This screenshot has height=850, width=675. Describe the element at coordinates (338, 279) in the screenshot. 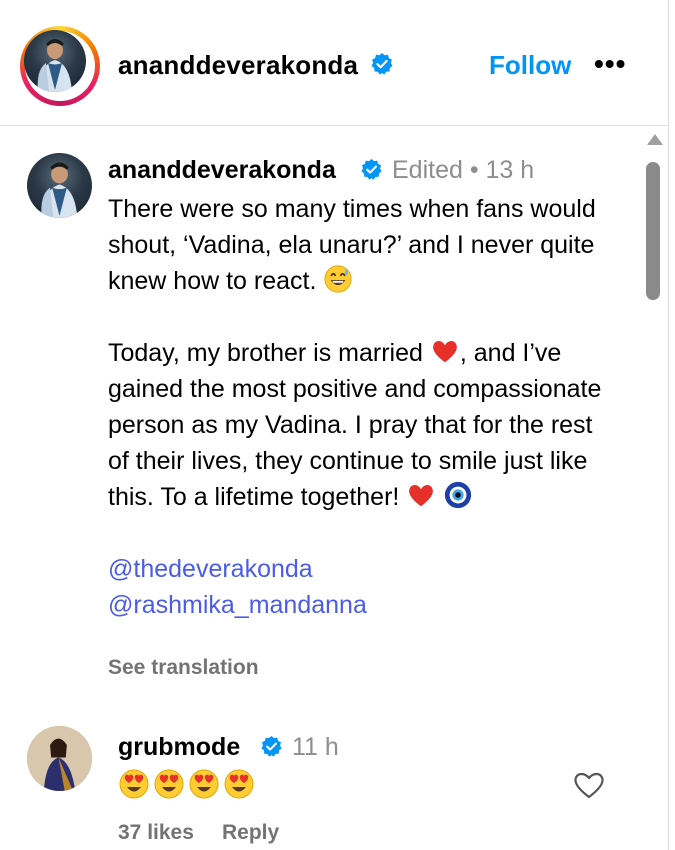

I see `grinning-sweat-emoji-icon` at that location.